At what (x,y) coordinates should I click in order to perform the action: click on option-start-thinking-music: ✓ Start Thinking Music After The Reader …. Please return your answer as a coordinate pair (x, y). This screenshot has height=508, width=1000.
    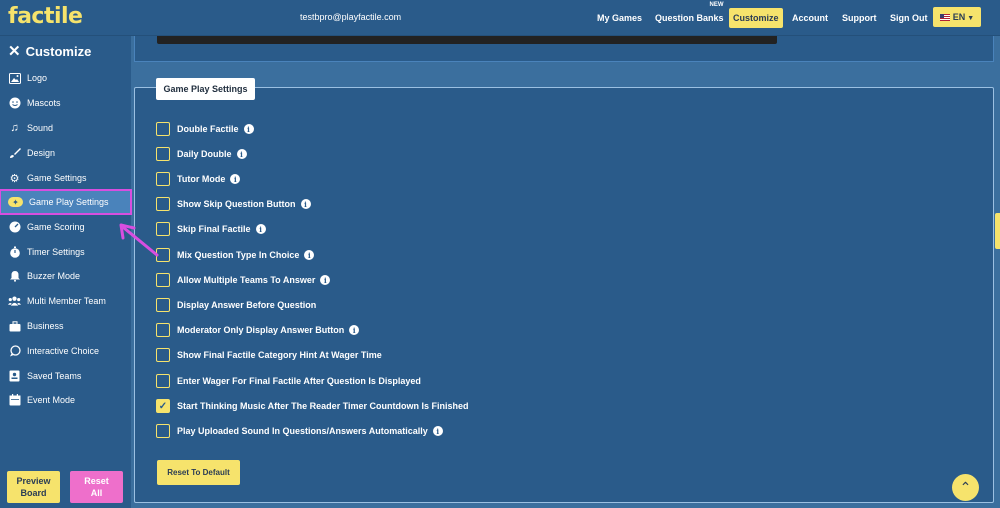
    Looking at the image, I should click on (312, 406).